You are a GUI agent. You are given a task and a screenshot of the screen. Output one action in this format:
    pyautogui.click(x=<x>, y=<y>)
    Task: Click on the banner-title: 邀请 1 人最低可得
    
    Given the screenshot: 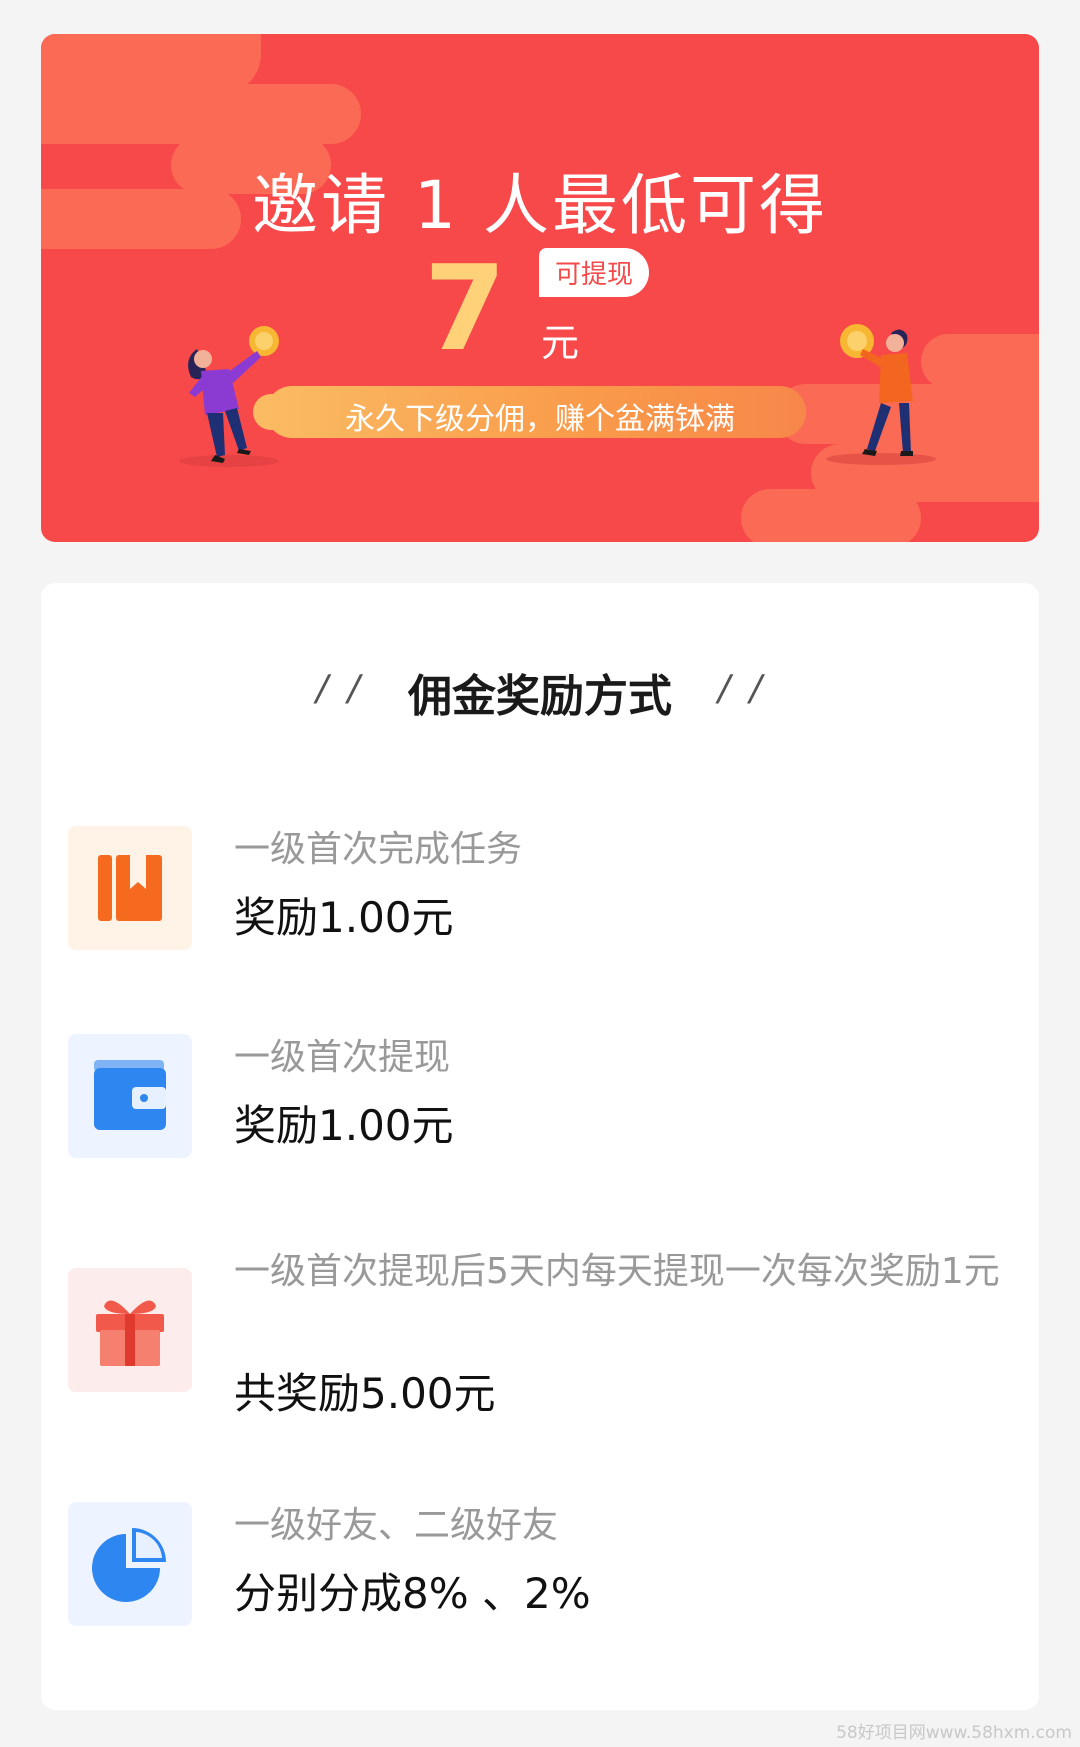 What is the action you would take?
    pyautogui.click(x=540, y=205)
    